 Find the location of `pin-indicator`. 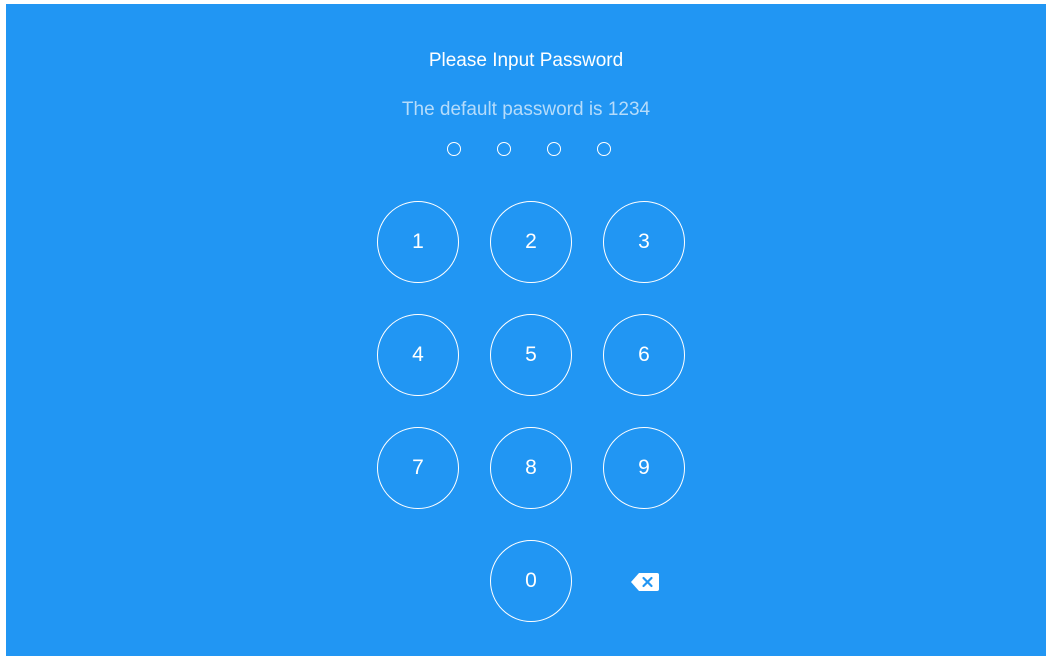

pin-indicator is located at coordinates (537, 151).